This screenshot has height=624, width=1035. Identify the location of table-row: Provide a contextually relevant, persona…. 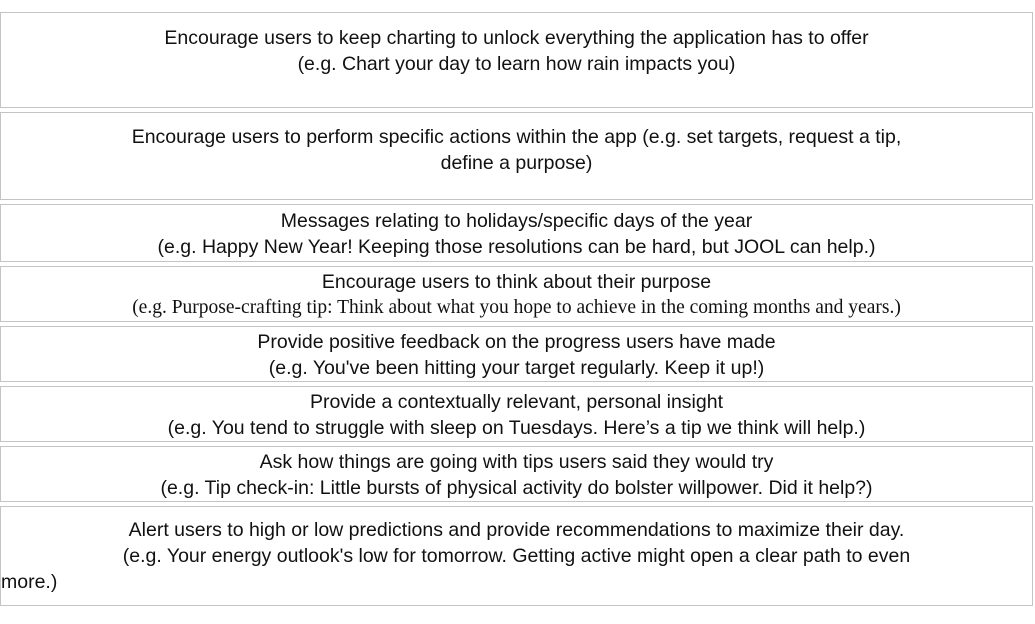
(516, 414).